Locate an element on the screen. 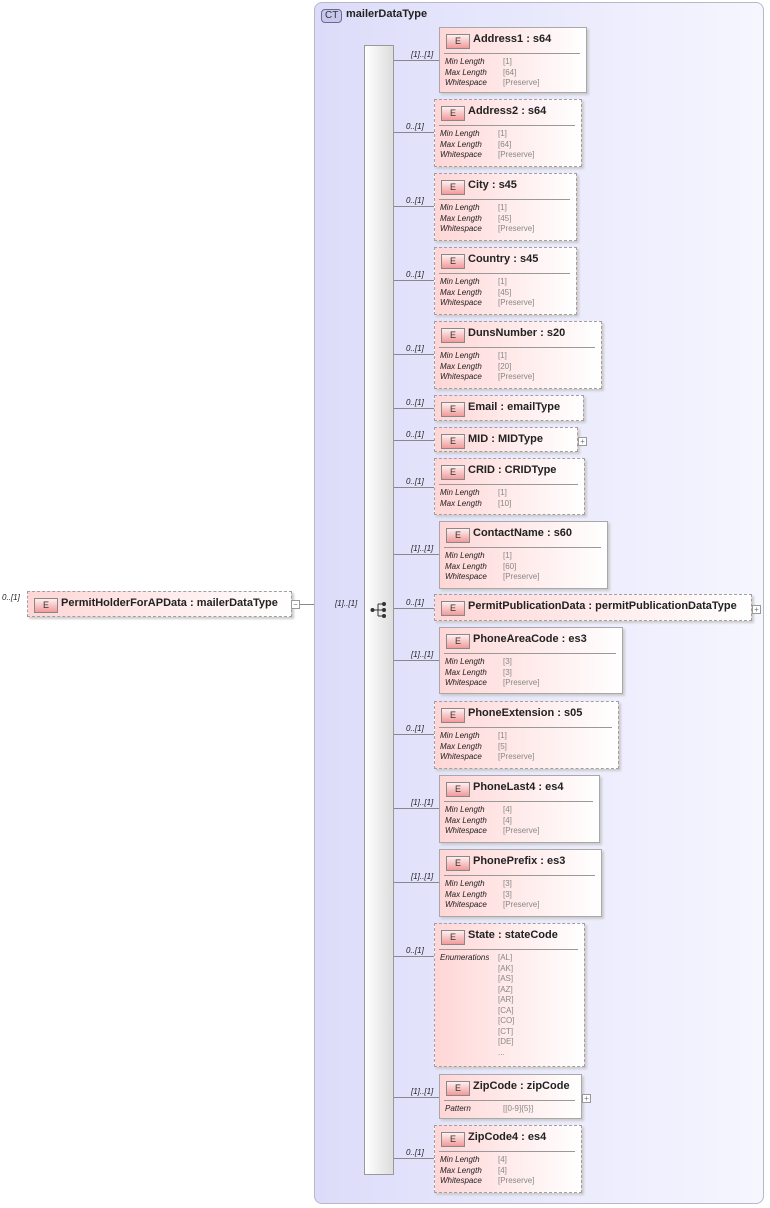 The width and height of the screenshot is (770, 1208). facet-value: [3] is located at coordinates (507, 894).